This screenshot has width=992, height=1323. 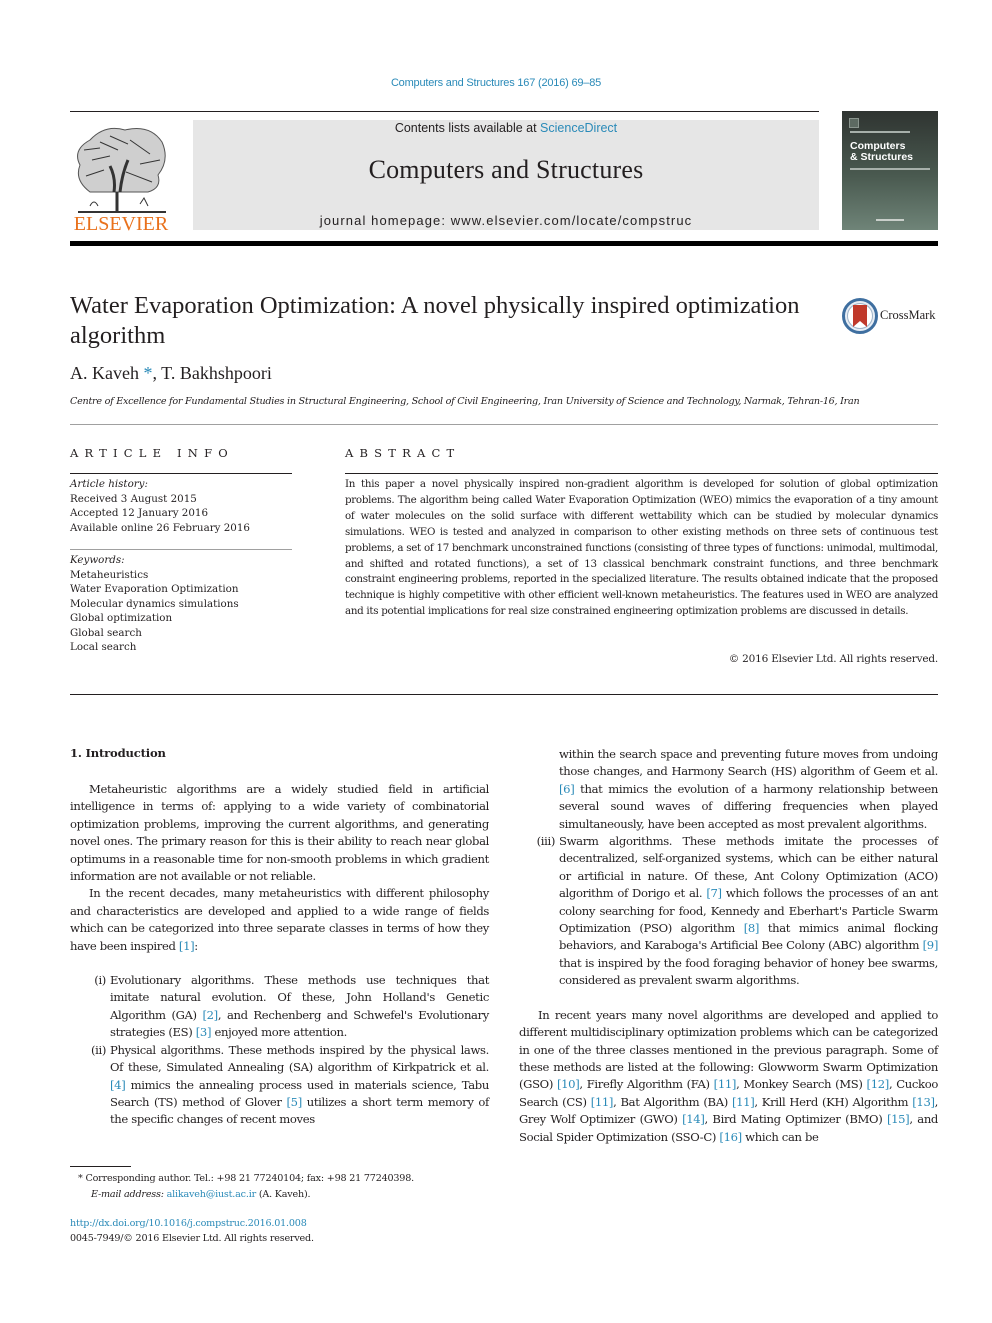 What do you see at coordinates (129, 1194) in the screenshot?
I see `email-label: E-mail address:` at bounding box center [129, 1194].